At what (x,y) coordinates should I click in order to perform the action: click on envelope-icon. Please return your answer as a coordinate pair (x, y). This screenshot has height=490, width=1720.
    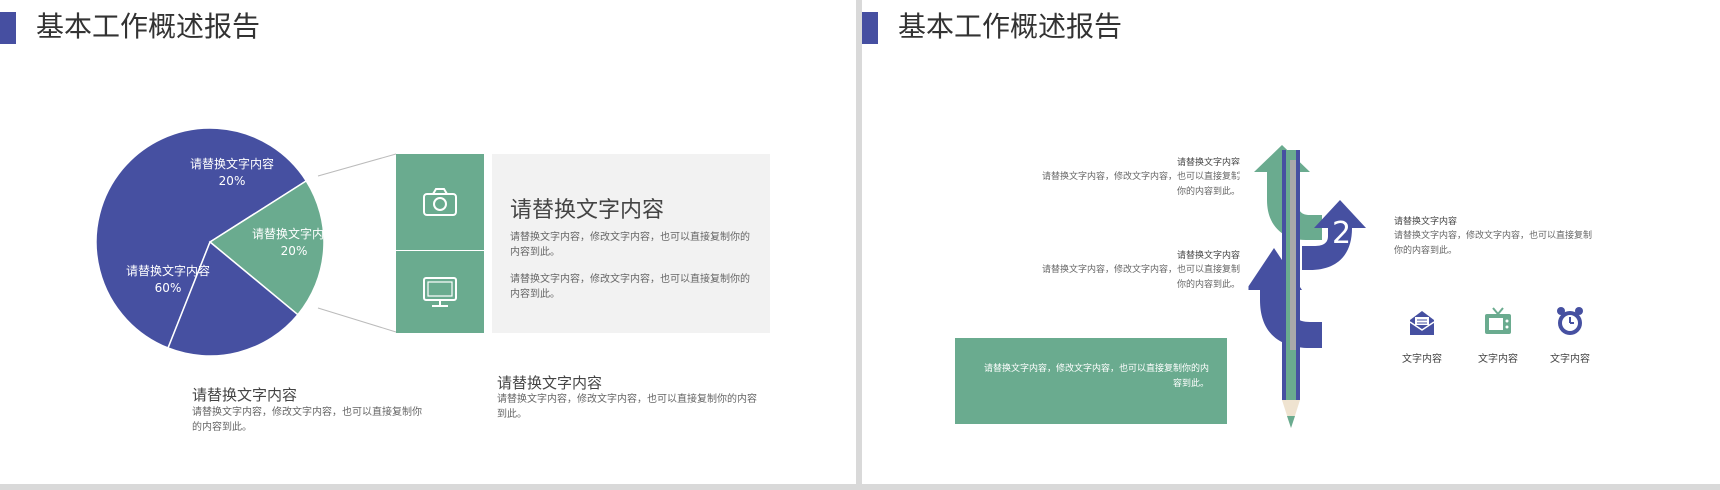
    Looking at the image, I should click on (1422, 323).